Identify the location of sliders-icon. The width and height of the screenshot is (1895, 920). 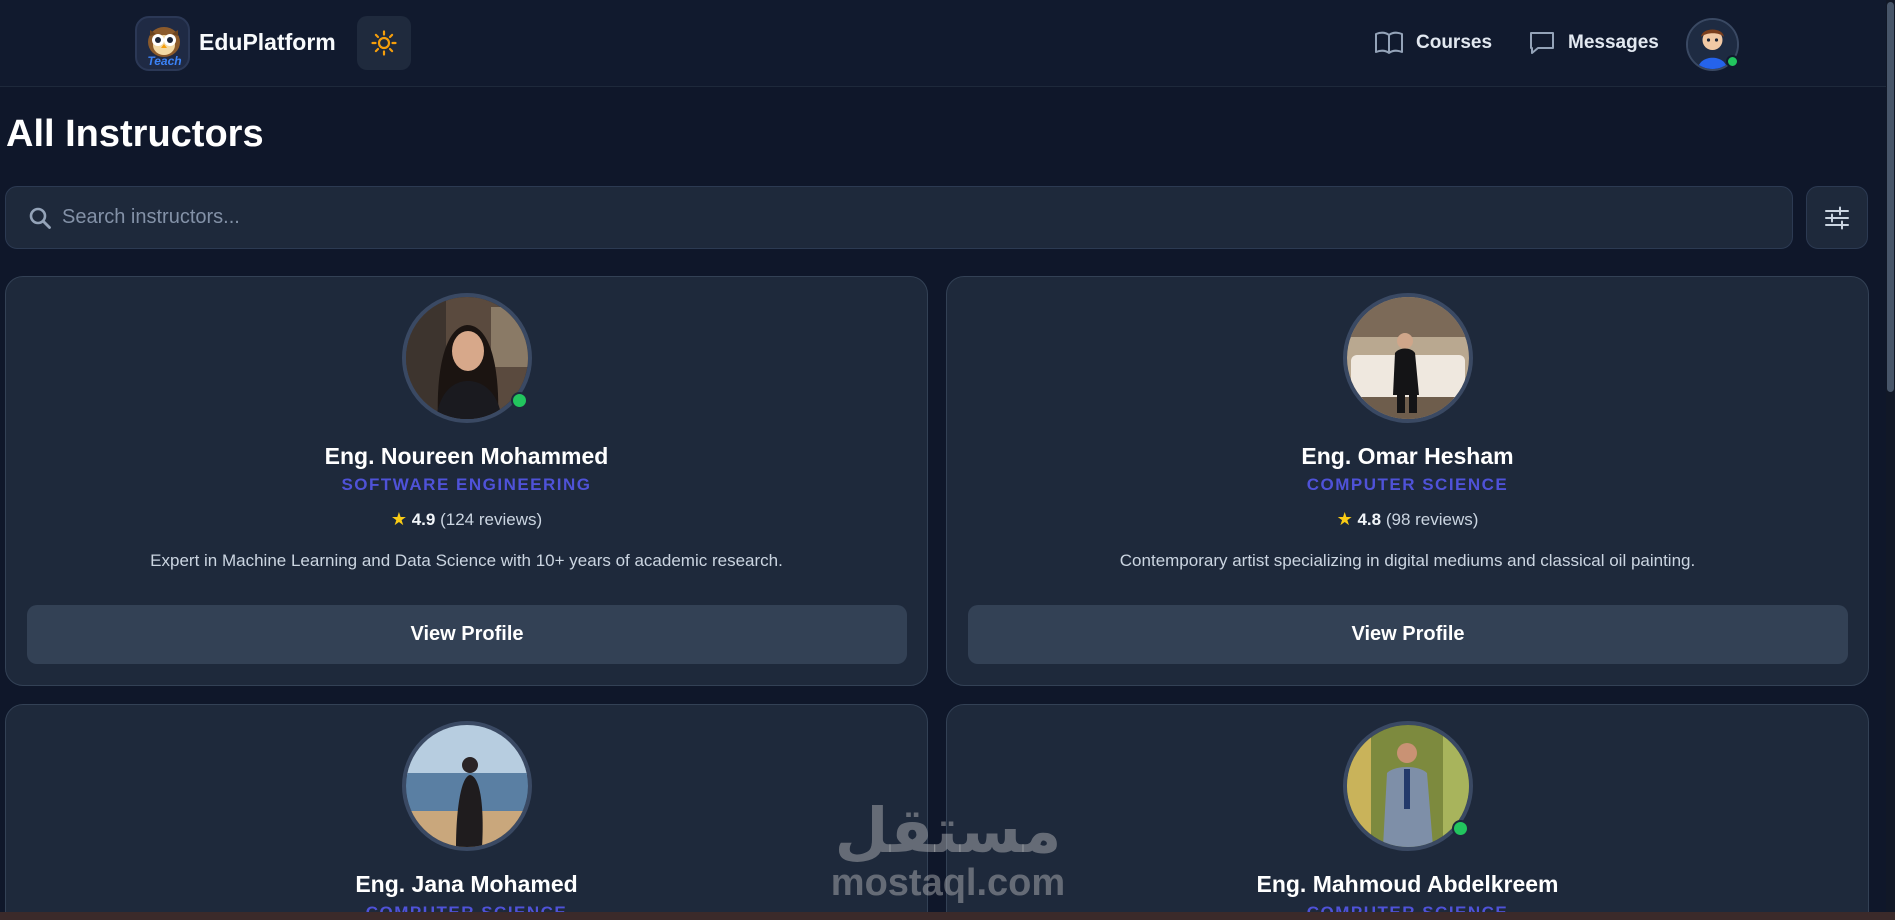
(1837, 217).